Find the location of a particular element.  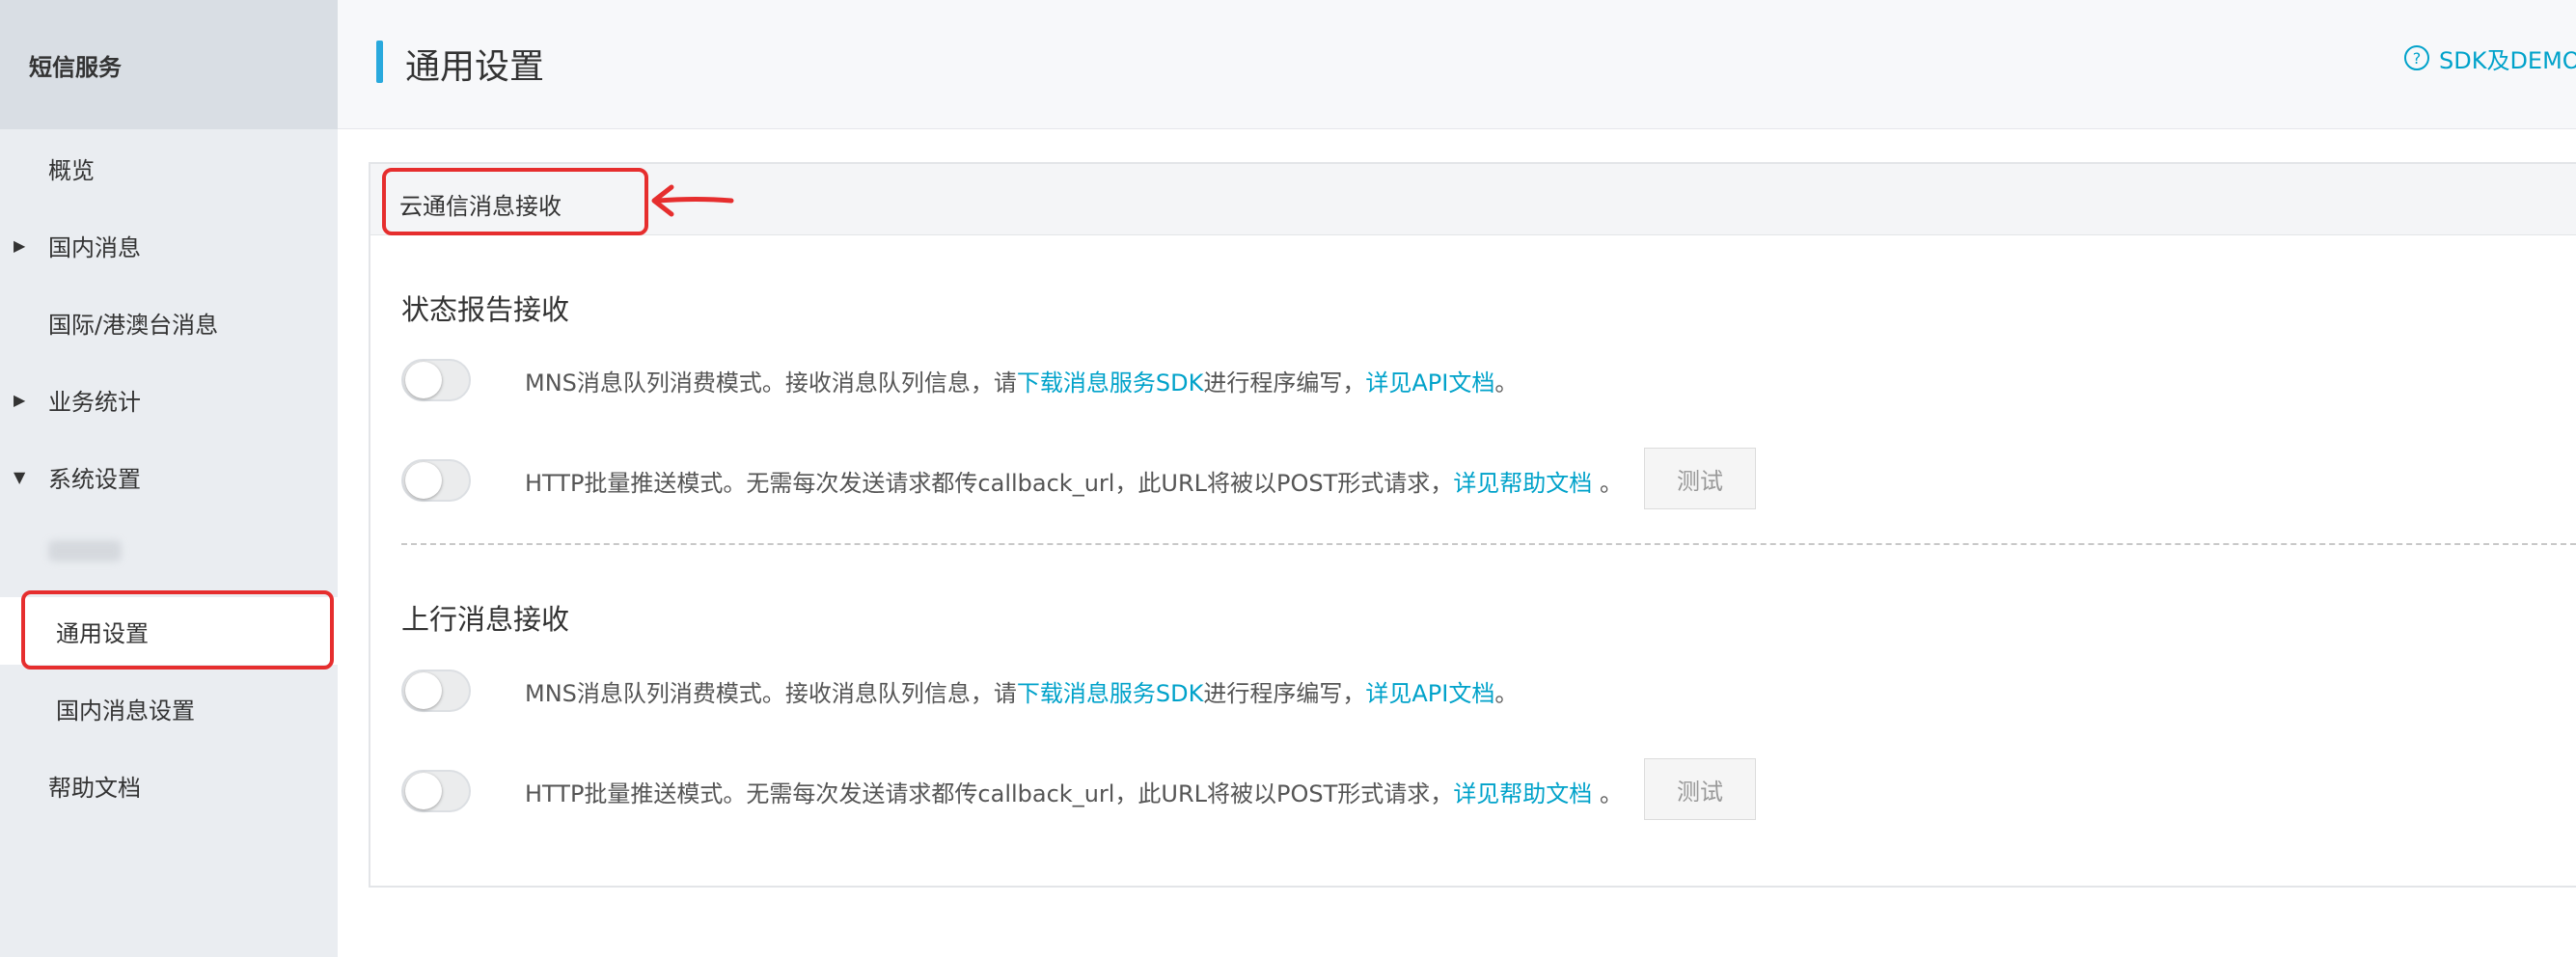

sidebar-item-domestic-message-settings: 国内消息设置 is located at coordinates (169, 708).